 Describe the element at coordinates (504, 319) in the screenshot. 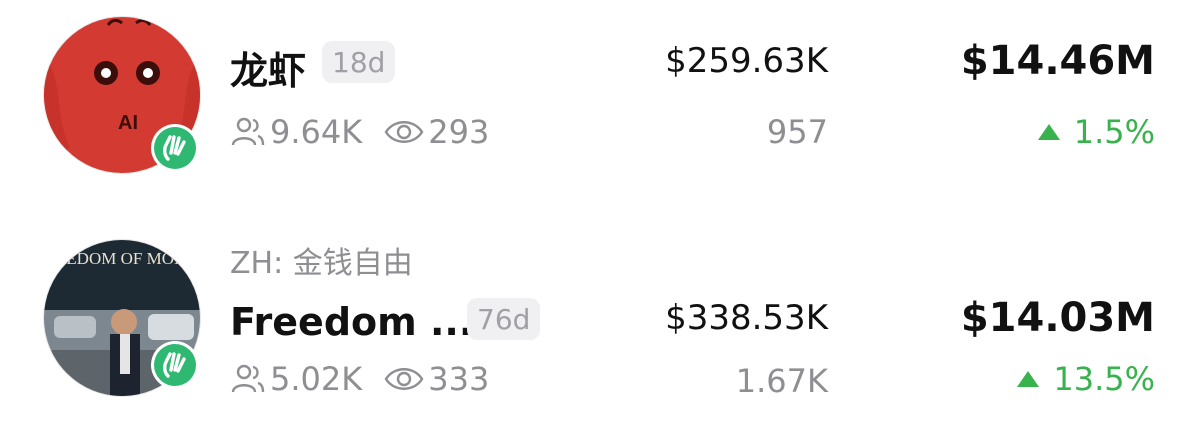

I see `token-age-badge: 76d` at that location.